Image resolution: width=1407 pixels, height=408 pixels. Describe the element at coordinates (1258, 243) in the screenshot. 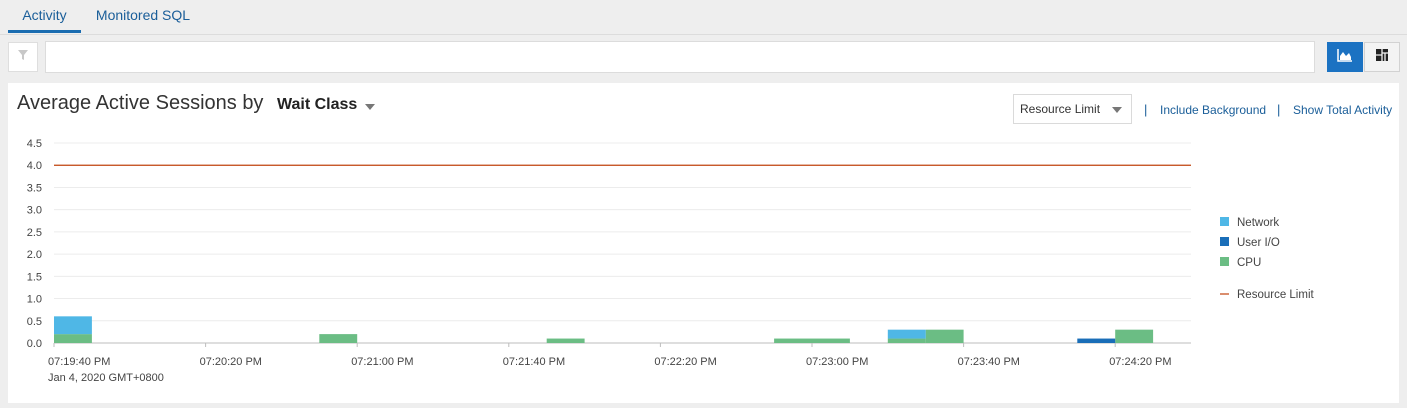

I see `legend-label: User I/O` at that location.